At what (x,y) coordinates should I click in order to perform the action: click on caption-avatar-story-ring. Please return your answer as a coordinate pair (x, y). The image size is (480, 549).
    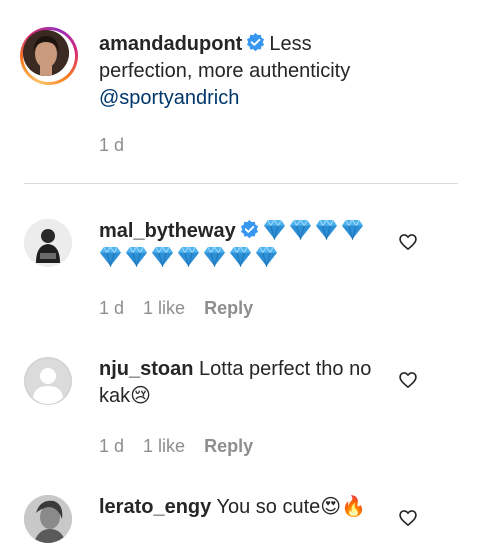
    Looking at the image, I should click on (49, 56).